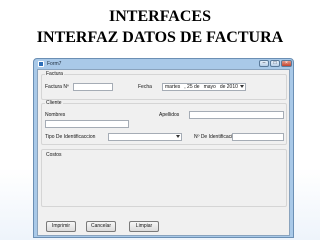 This screenshot has height=240, width=320. Describe the element at coordinates (145, 137) in the screenshot. I see `tipo-identificacion-select` at that location.